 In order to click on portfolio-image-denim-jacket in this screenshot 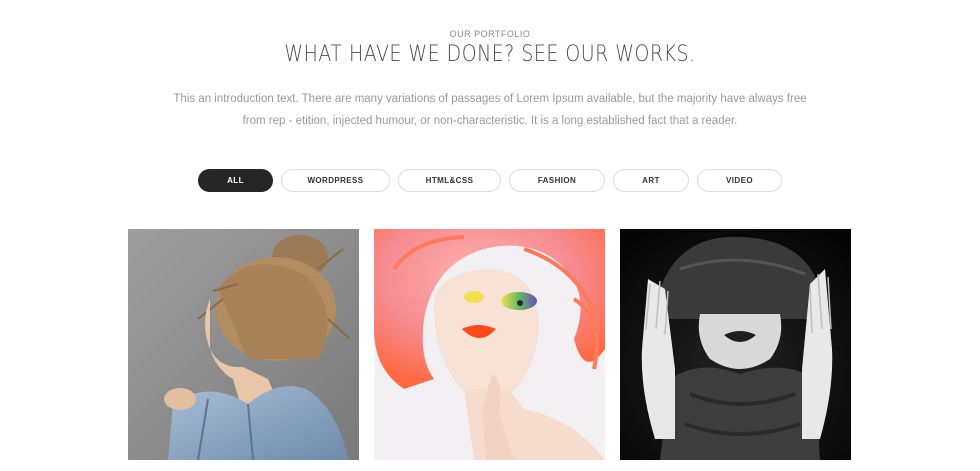, I will do `click(243, 344)`.